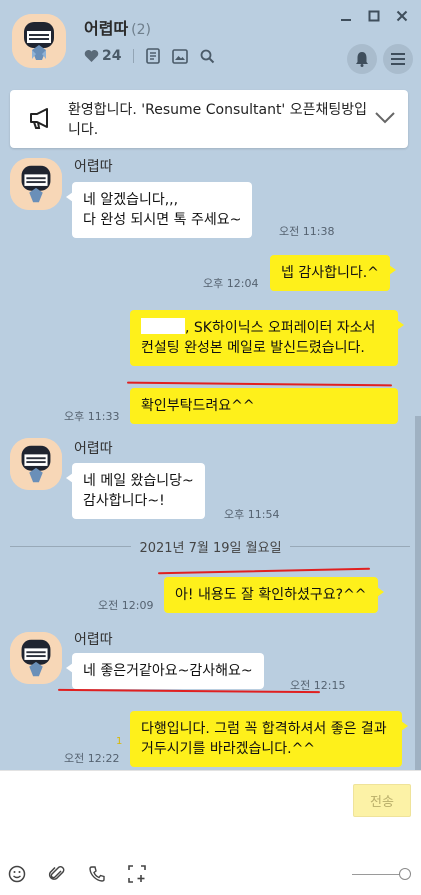  Describe the element at coordinates (141, 30) in the screenshot. I see `member-count: (2)` at that location.